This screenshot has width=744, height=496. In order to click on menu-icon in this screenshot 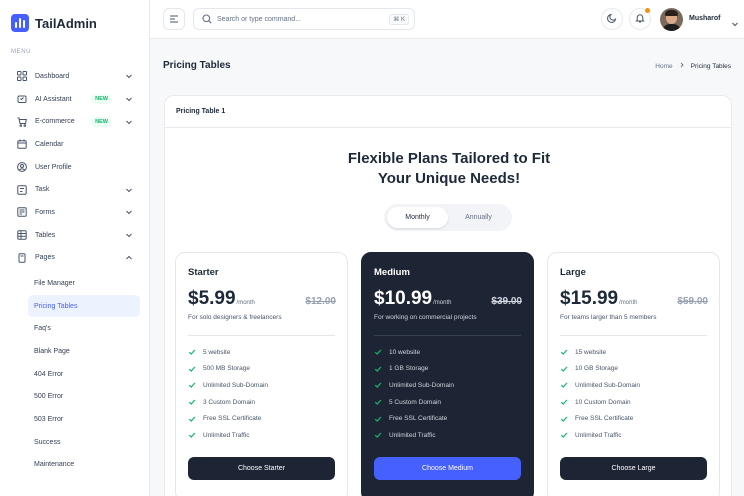, I will do `click(174, 19)`.